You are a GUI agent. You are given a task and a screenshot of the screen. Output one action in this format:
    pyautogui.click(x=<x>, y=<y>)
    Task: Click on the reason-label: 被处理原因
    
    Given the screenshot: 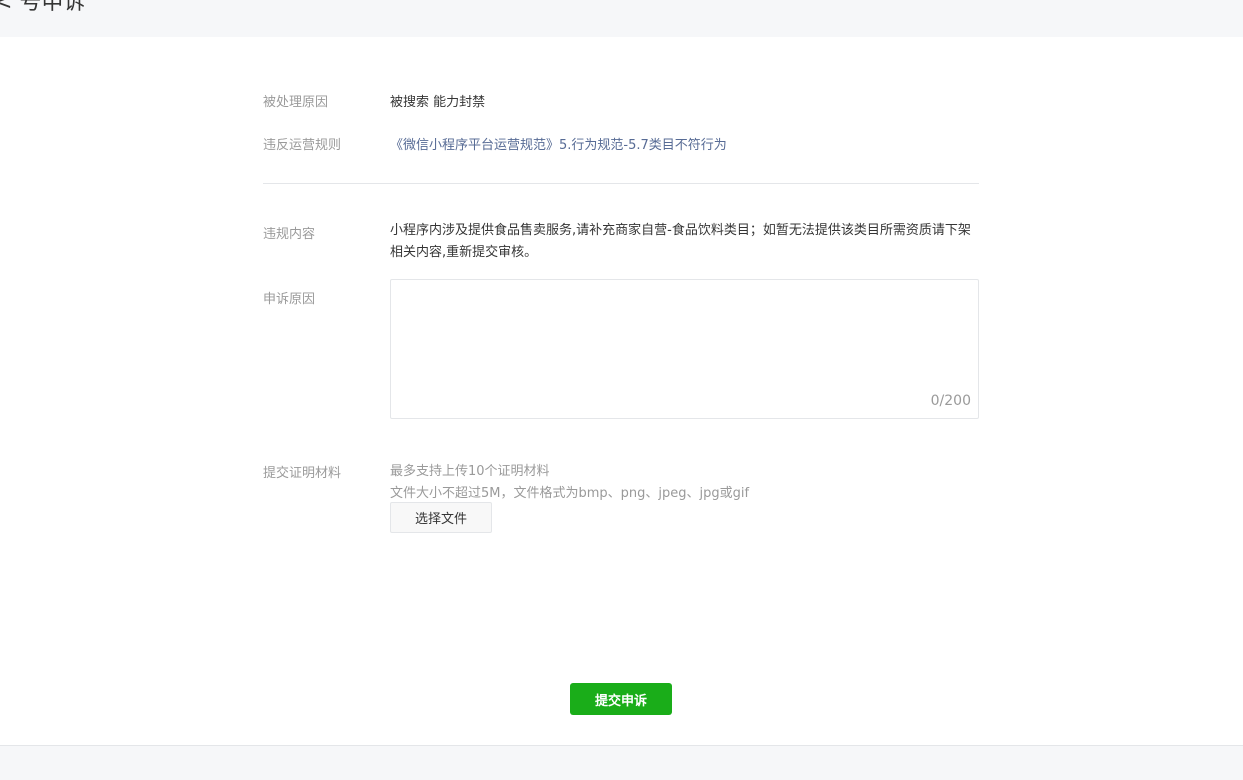 What is the action you would take?
    pyautogui.click(x=296, y=102)
    